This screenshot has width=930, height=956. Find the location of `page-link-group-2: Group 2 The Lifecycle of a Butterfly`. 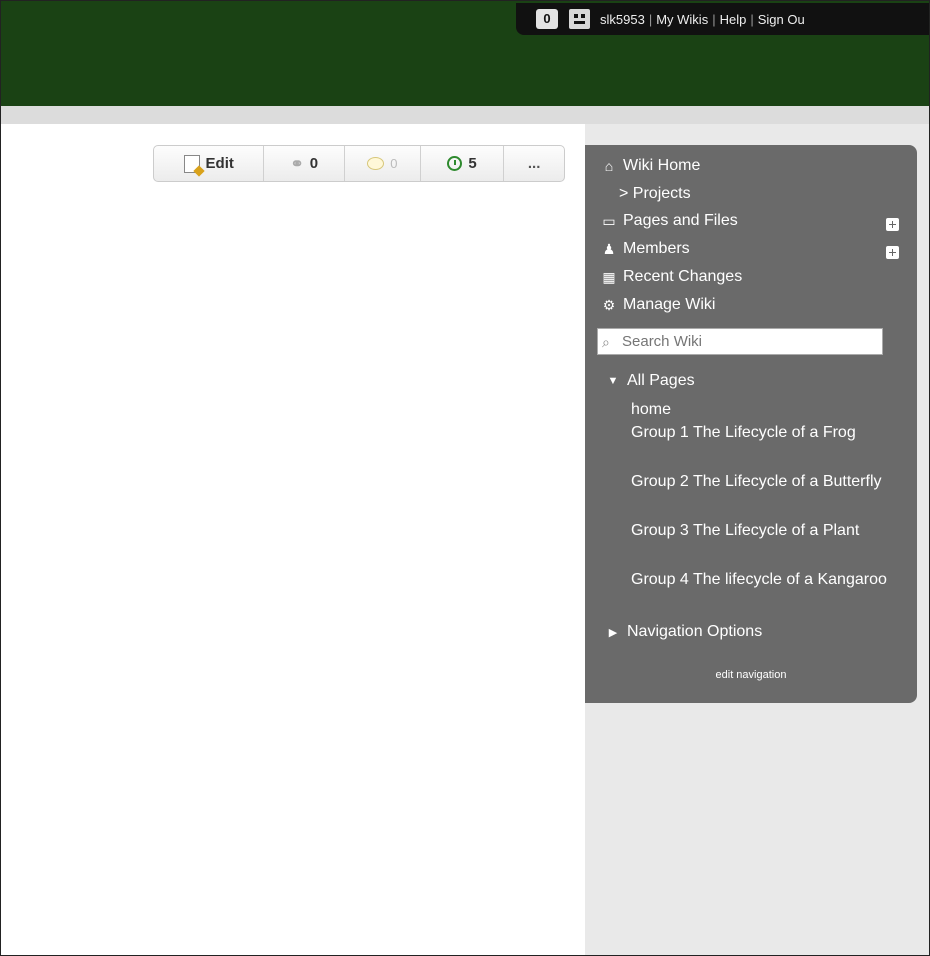

page-link-group-2: Group 2 The Lifecycle of a Butterfly is located at coordinates (761, 481).